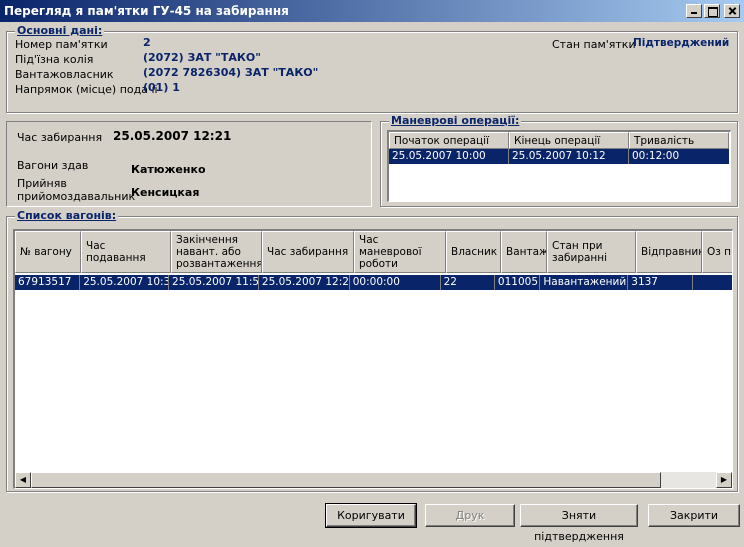 The width and height of the screenshot is (744, 547). I want to click on wagons-legend: Список вагонів:, so click(67, 215).